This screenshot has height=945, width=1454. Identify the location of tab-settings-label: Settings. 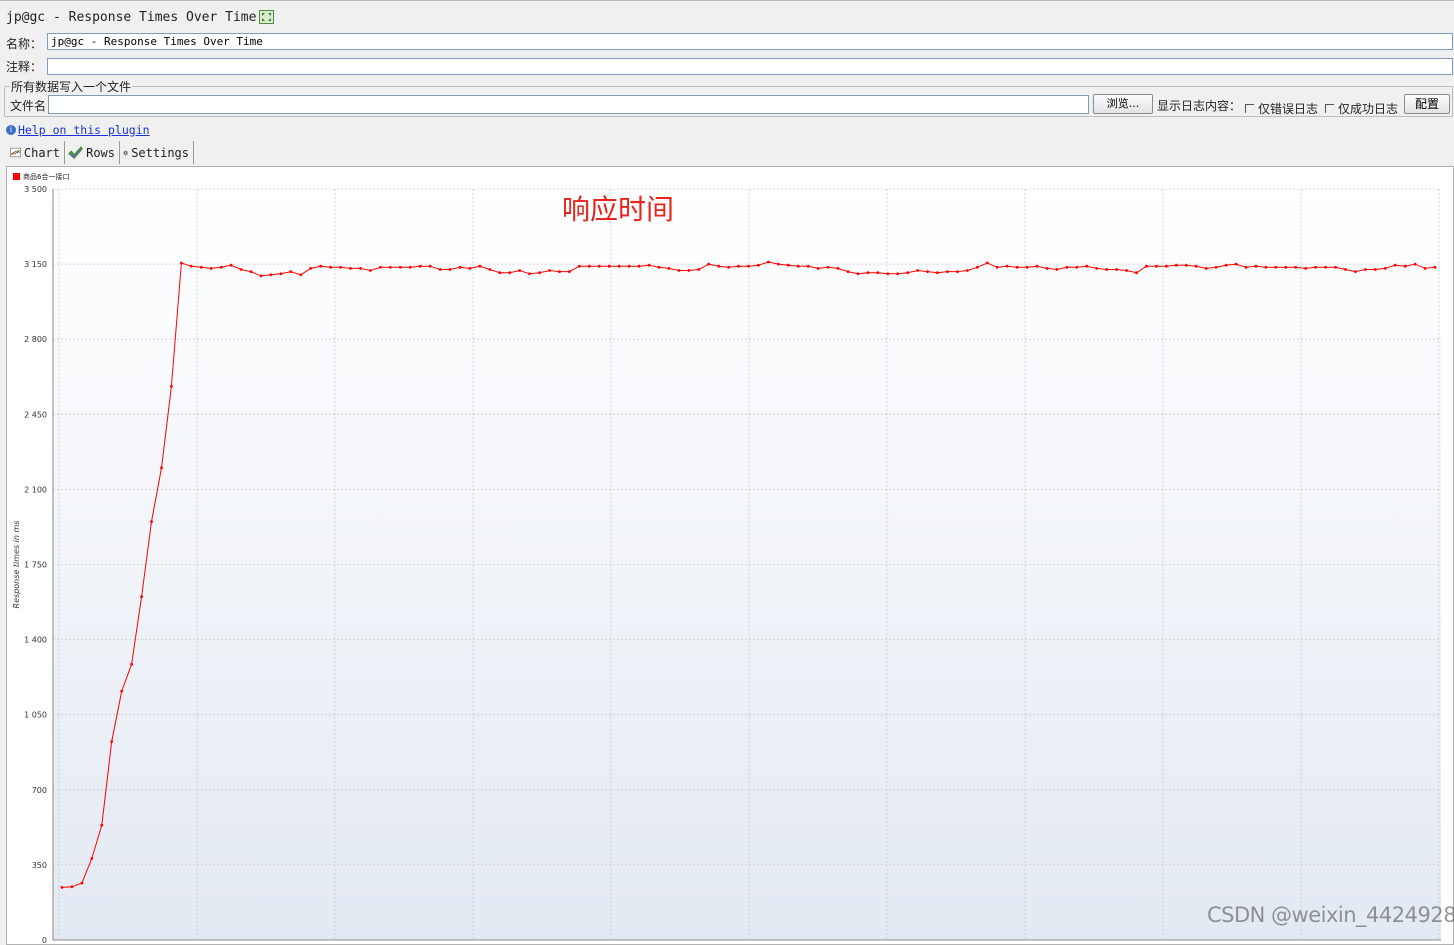
(160, 152).